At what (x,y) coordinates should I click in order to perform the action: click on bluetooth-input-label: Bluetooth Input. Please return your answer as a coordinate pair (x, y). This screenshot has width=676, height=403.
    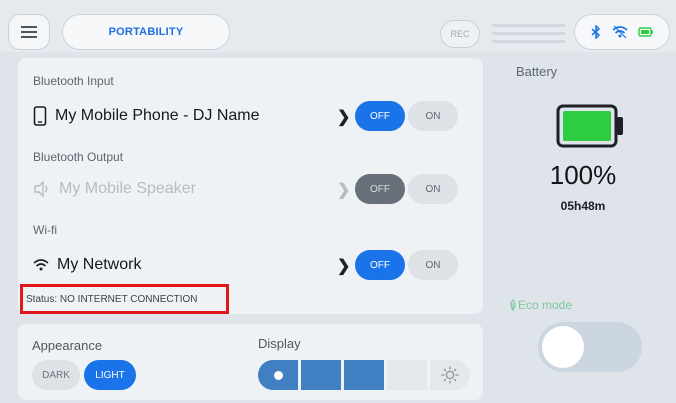
    Looking at the image, I should click on (73, 81).